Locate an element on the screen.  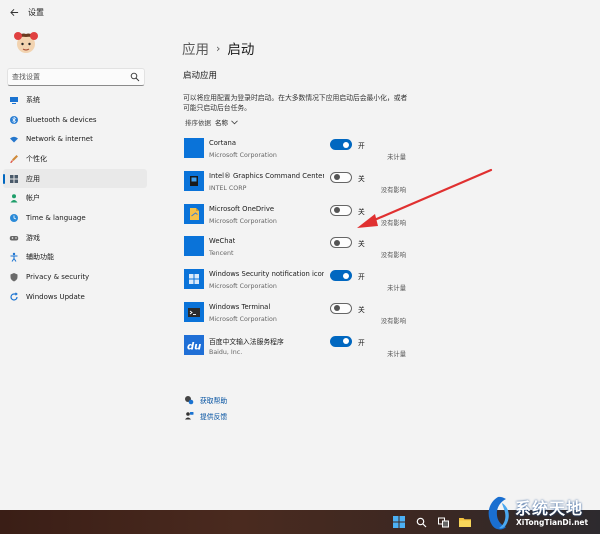
sidebar-item-accounts: 帐户 is located at coordinates (75, 198).